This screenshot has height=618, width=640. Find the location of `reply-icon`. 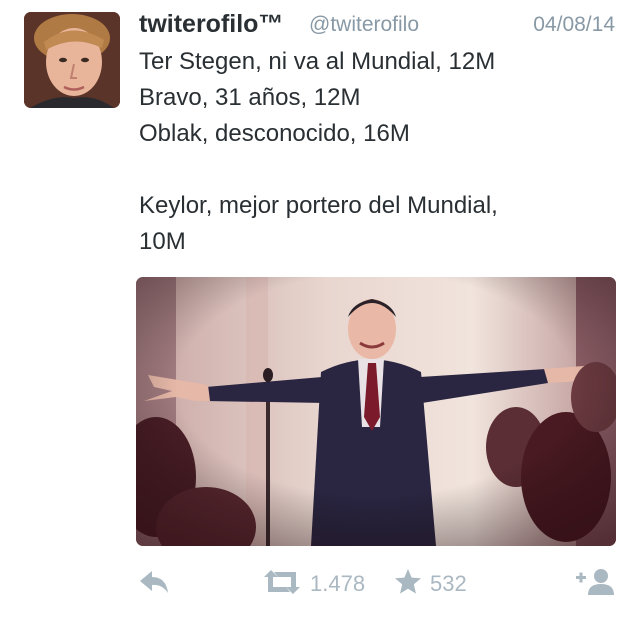

reply-icon is located at coordinates (153, 584).